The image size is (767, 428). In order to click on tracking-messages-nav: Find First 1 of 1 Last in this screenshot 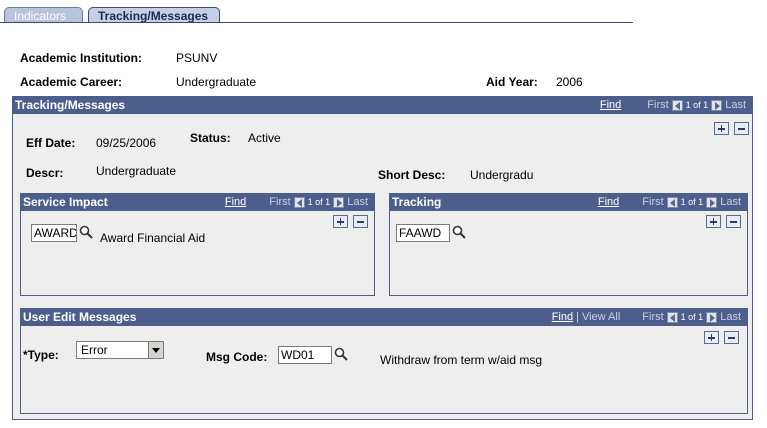, I will do `click(673, 105)`.